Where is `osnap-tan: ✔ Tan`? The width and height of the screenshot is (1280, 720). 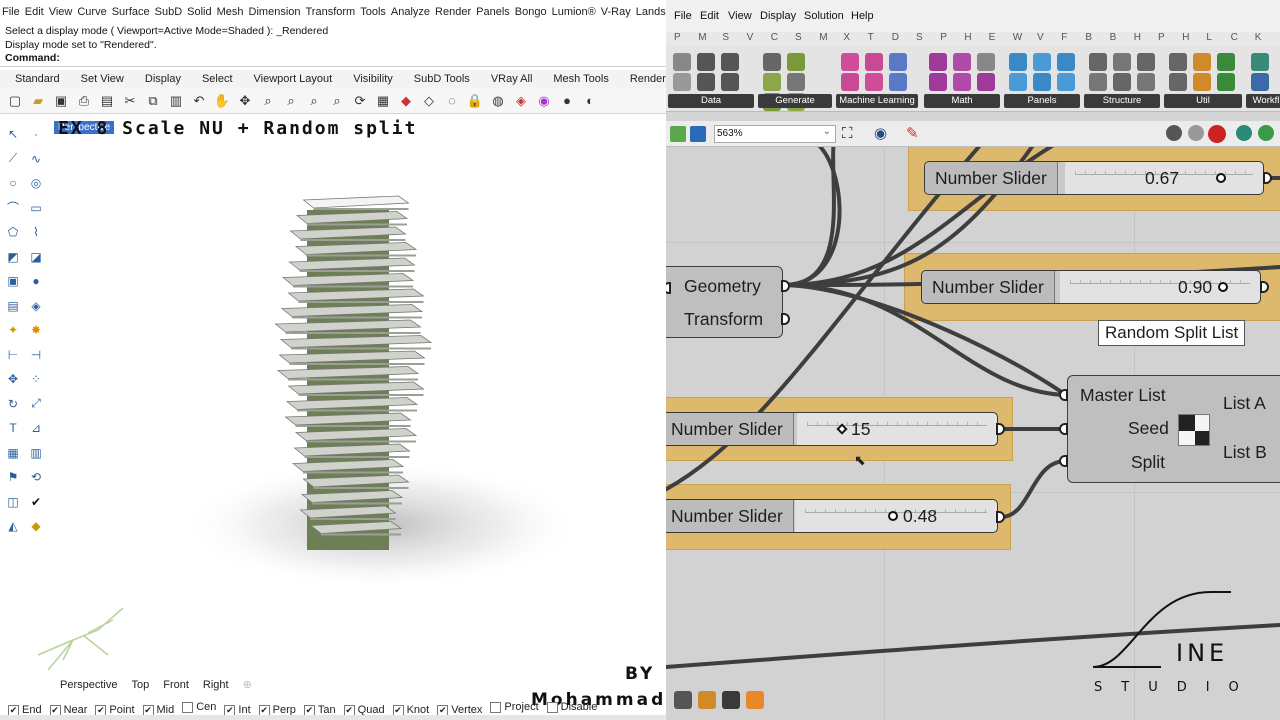
osnap-tan: ✔ Tan is located at coordinates (319, 708).